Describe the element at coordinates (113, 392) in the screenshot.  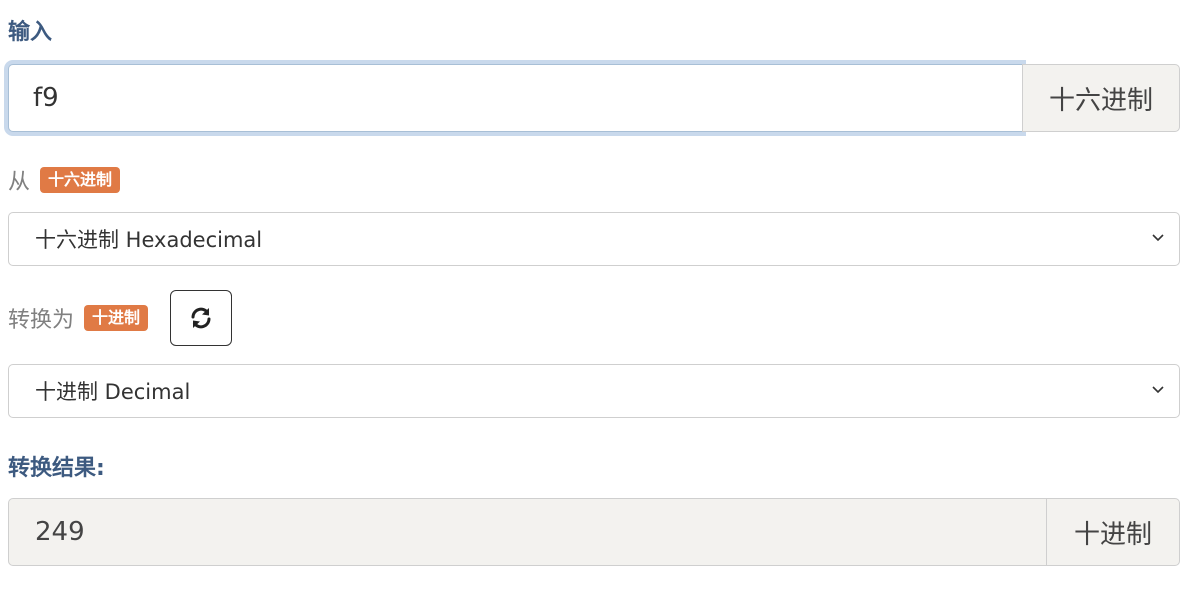
I see `to-base-select-value: 十进制 Decimal` at that location.